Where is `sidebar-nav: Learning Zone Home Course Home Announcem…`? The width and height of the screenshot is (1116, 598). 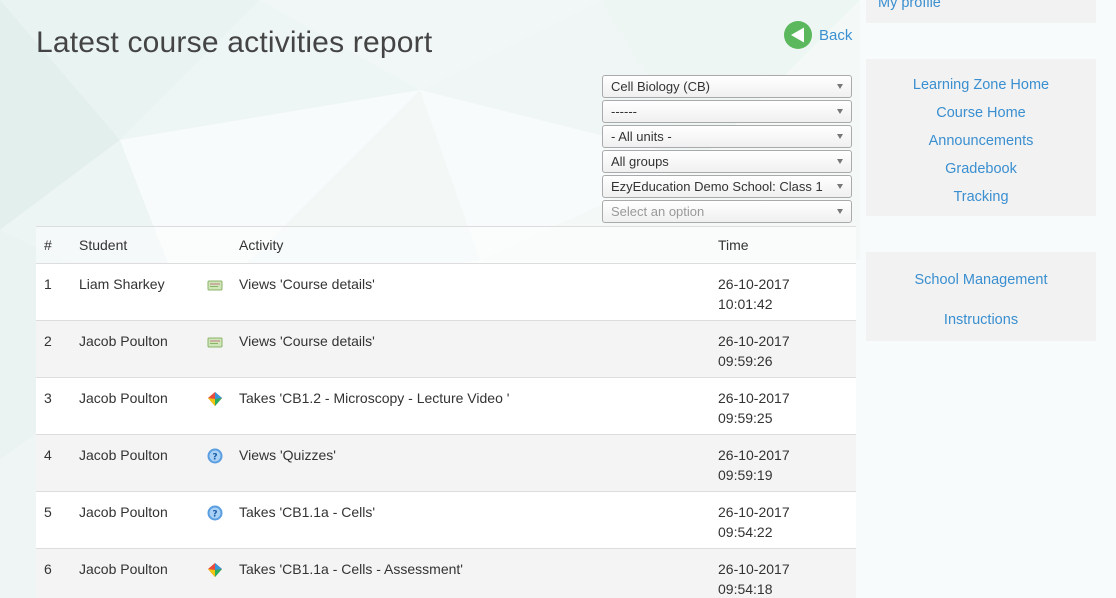 sidebar-nav: Learning Zone Home Course Home Announcem… is located at coordinates (981, 137).